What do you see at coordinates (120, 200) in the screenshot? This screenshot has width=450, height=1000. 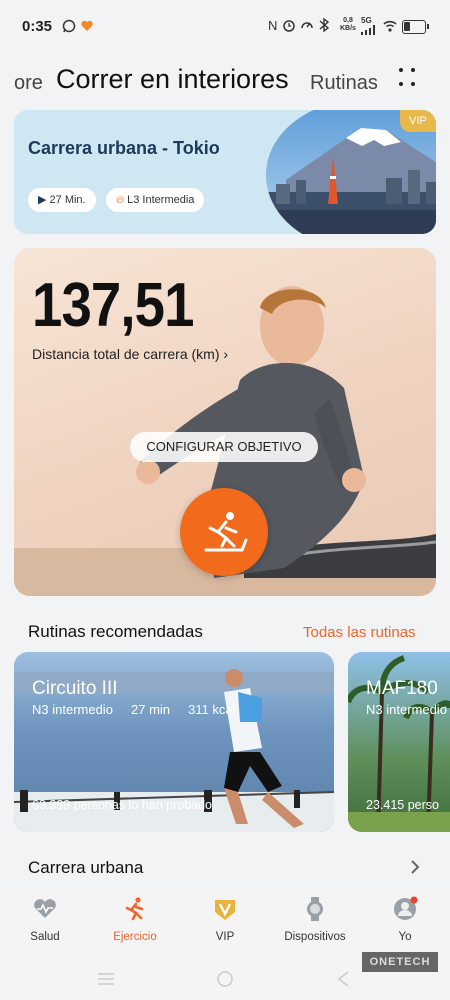 I see `flame-icon: 🔥︎` at bounding box center [120, 200].